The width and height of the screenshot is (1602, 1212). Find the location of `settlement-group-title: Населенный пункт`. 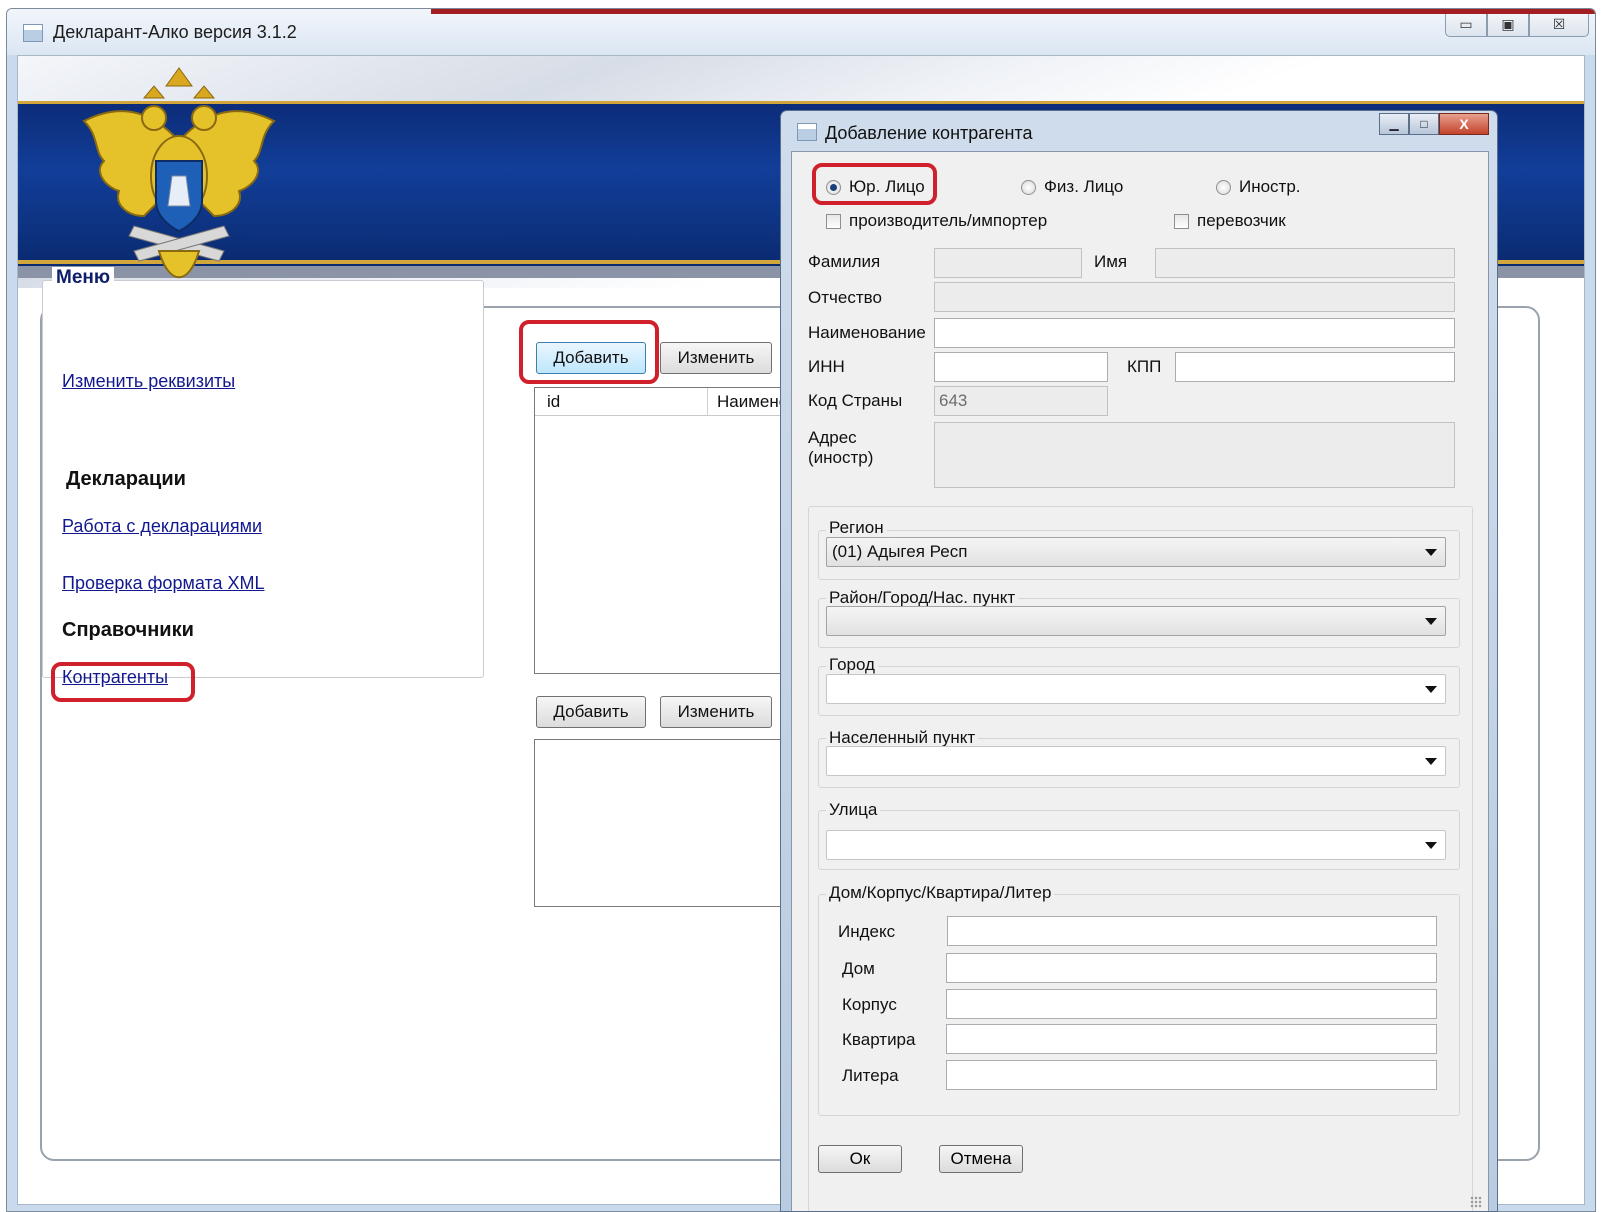

settlement-group-title: Населенный пункт is located at coordinates (902, 738).